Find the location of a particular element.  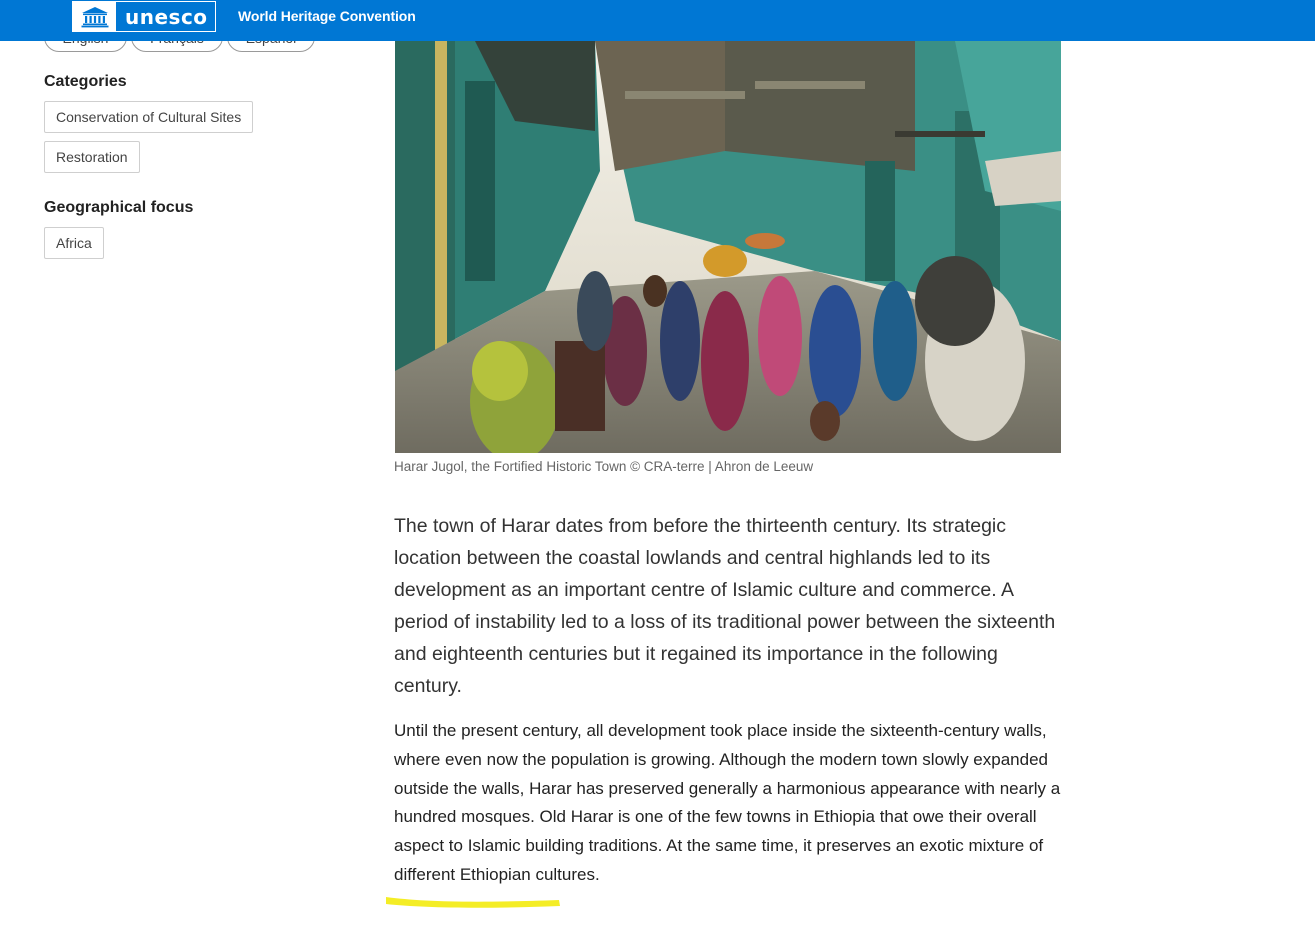

highlighted-text: Ethiopian cultures. is located at coordinates (529, 874).